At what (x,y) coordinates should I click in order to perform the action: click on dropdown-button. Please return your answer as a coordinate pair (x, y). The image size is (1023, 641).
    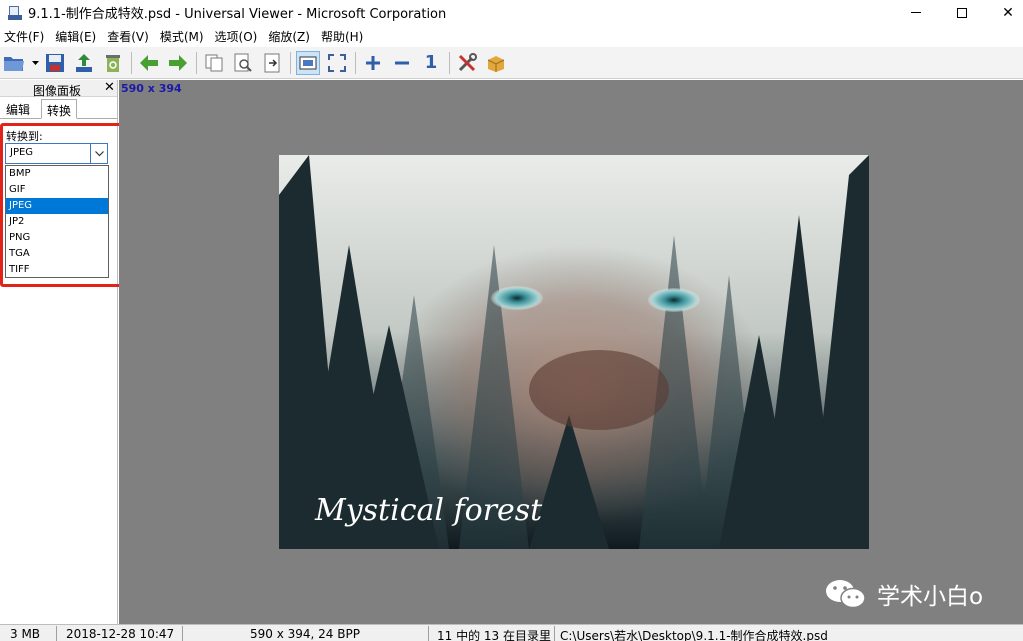
    Looking at the image, I should click on (98, 153).